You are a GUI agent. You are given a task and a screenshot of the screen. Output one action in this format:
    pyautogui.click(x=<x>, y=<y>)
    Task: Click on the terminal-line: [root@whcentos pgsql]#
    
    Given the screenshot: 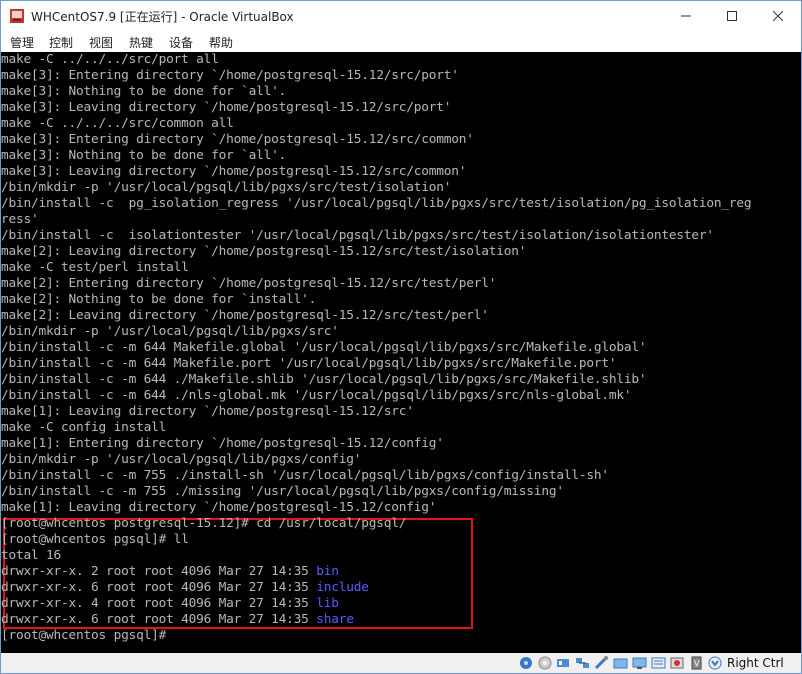 What is the action you would take?
    pyautogui.click(x=83, y=636)
    